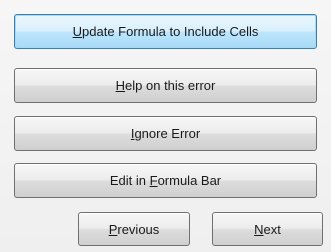 The height and width of the screenshot is (252, 331). I want to click on ignore-error-button: Ignore Error, so click(165, 133).